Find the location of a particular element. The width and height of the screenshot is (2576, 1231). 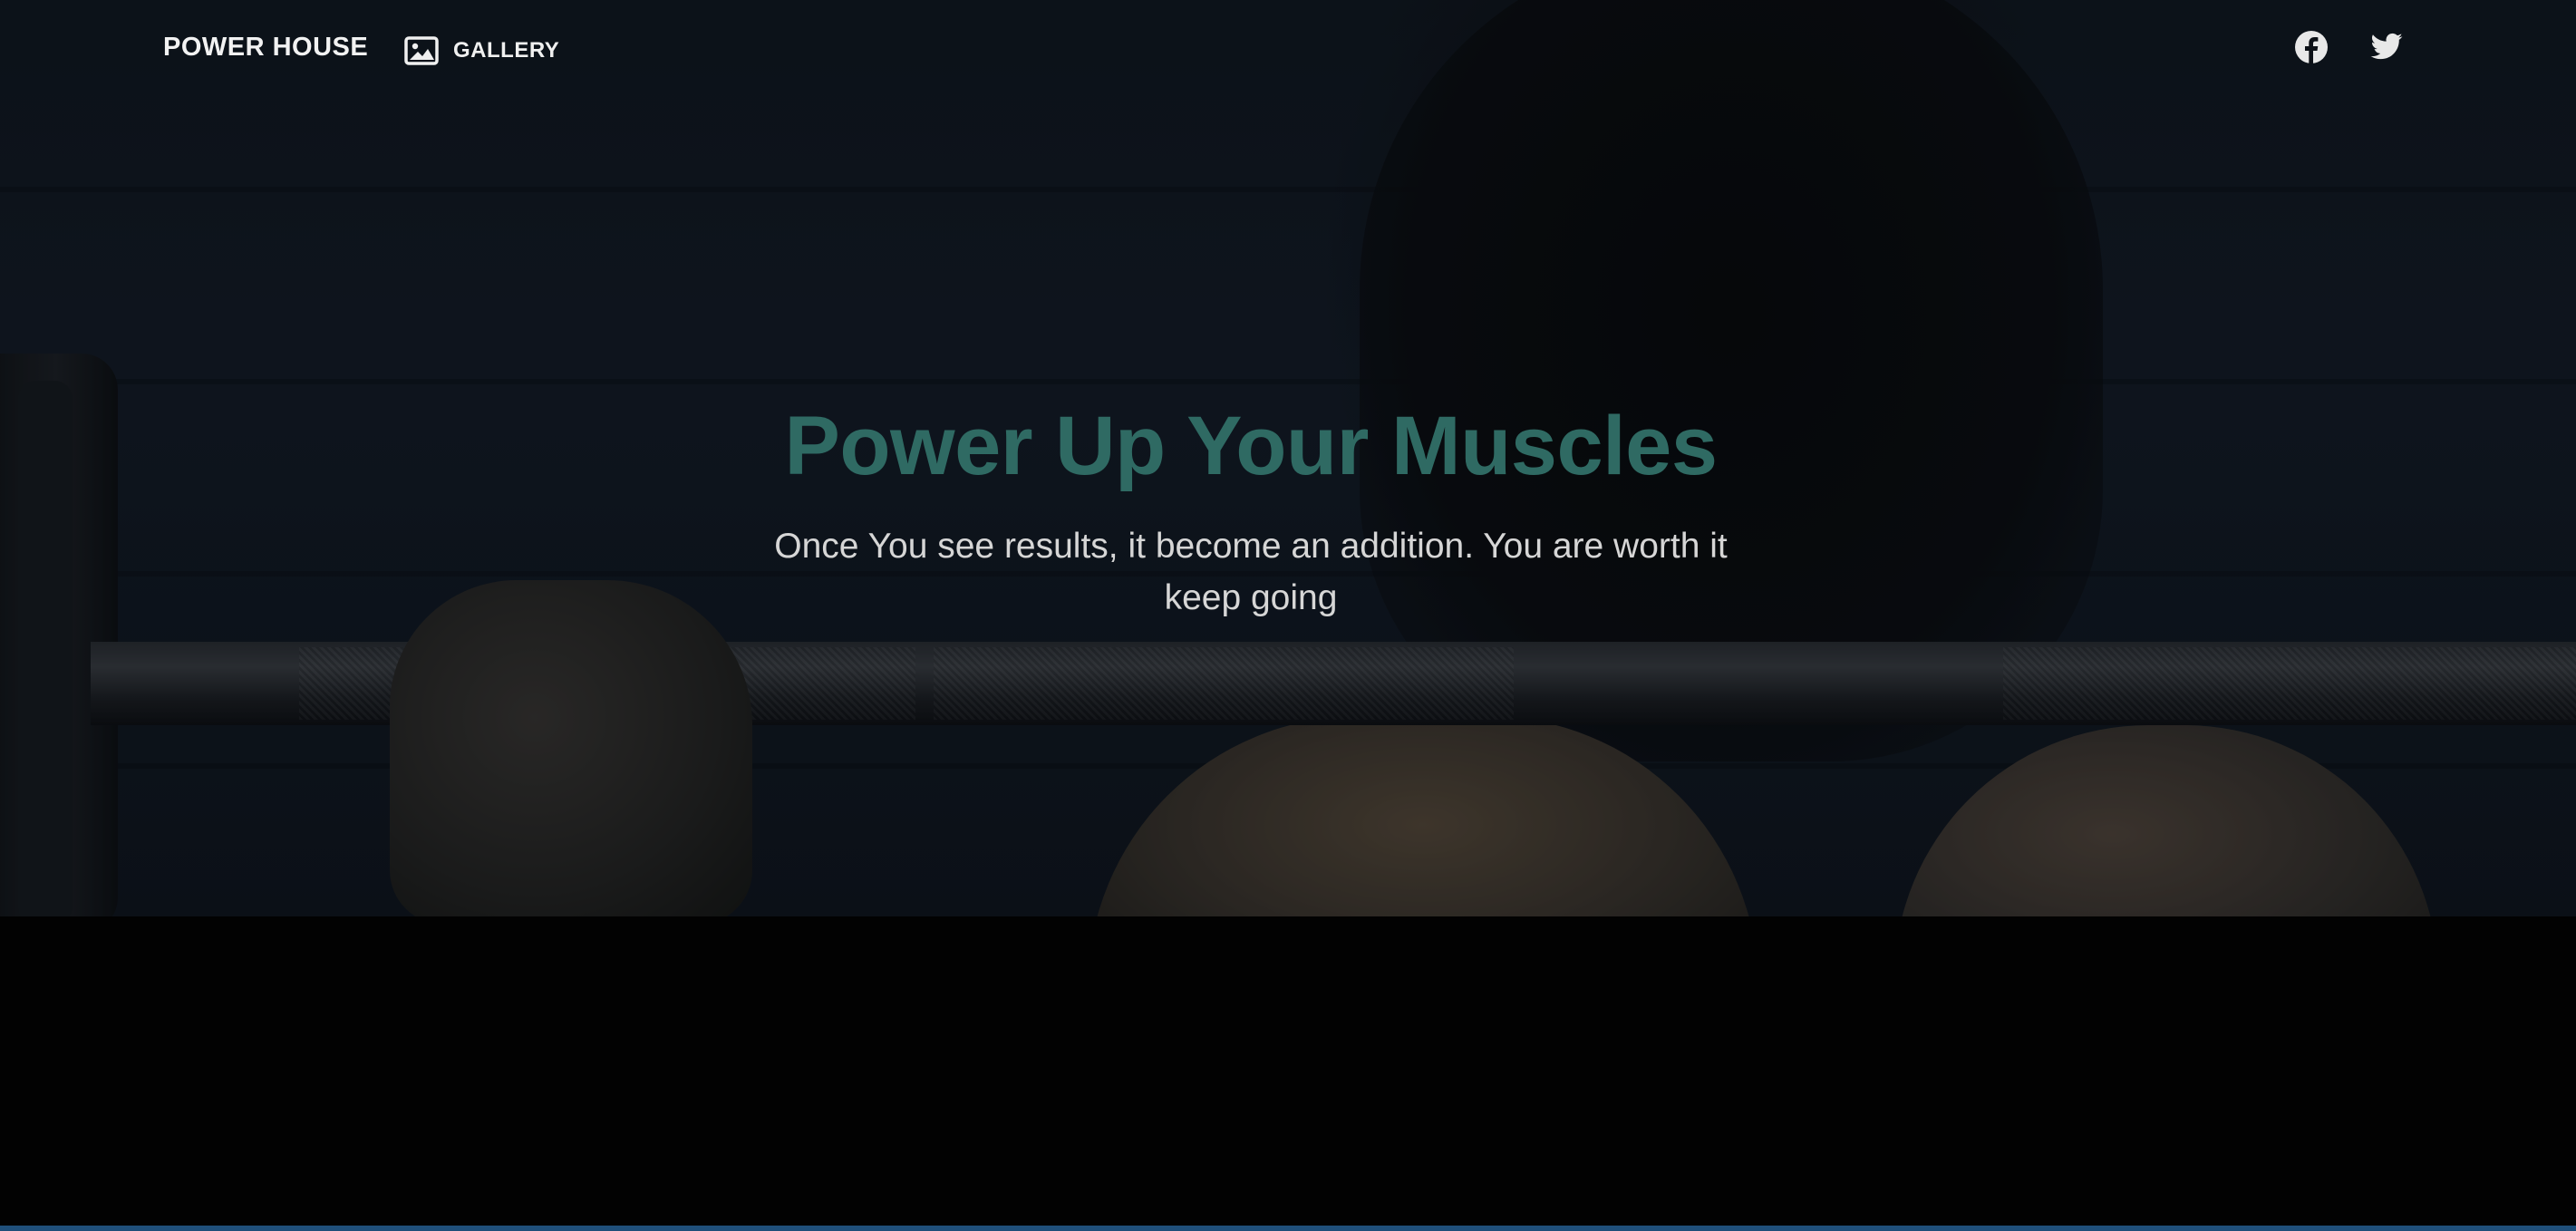

taskbar-strip is located at coordinates (1288, 1228).